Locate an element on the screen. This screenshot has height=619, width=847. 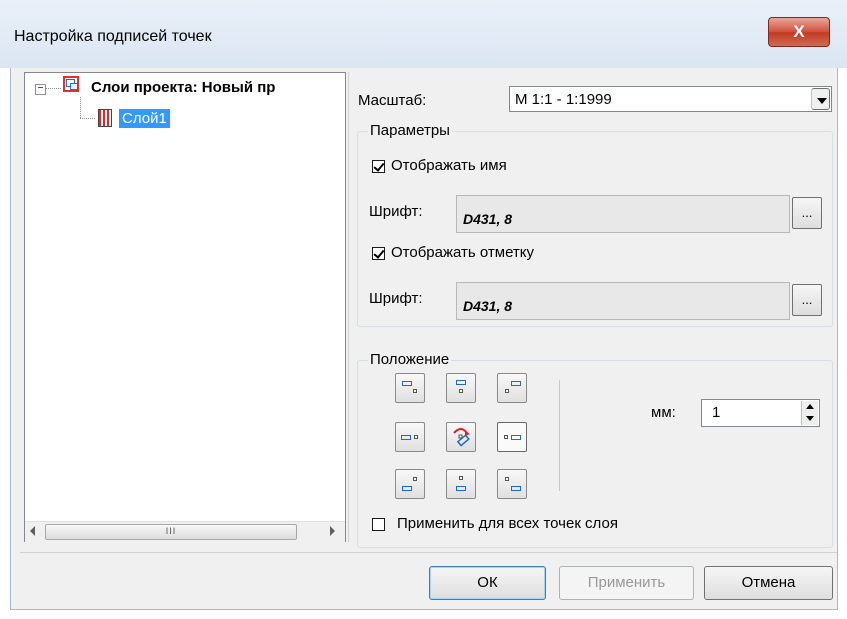
position-middle-left-button is located at coordinates (410, 437).